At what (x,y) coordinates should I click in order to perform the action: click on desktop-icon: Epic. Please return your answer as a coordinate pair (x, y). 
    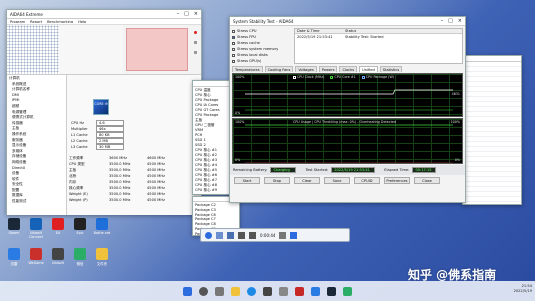
    Looking at the image, I should click on (80, 226).